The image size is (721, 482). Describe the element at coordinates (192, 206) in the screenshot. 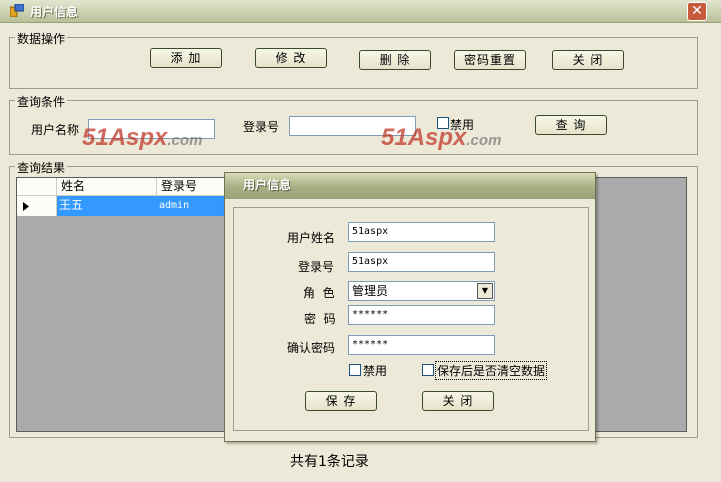

I see `table-cell-login: admin` at that location.